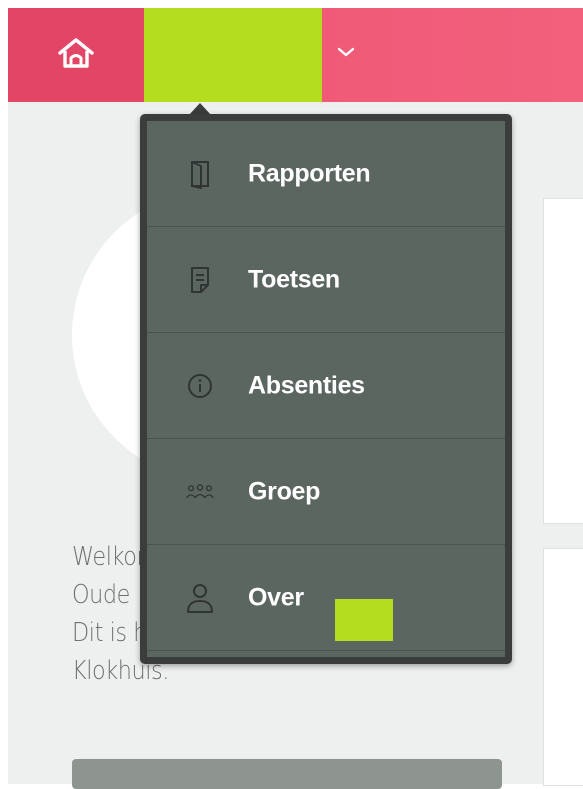 This screenshot has height=789, width=583. I want to click on chevron-down-icon, so click(346, 54).